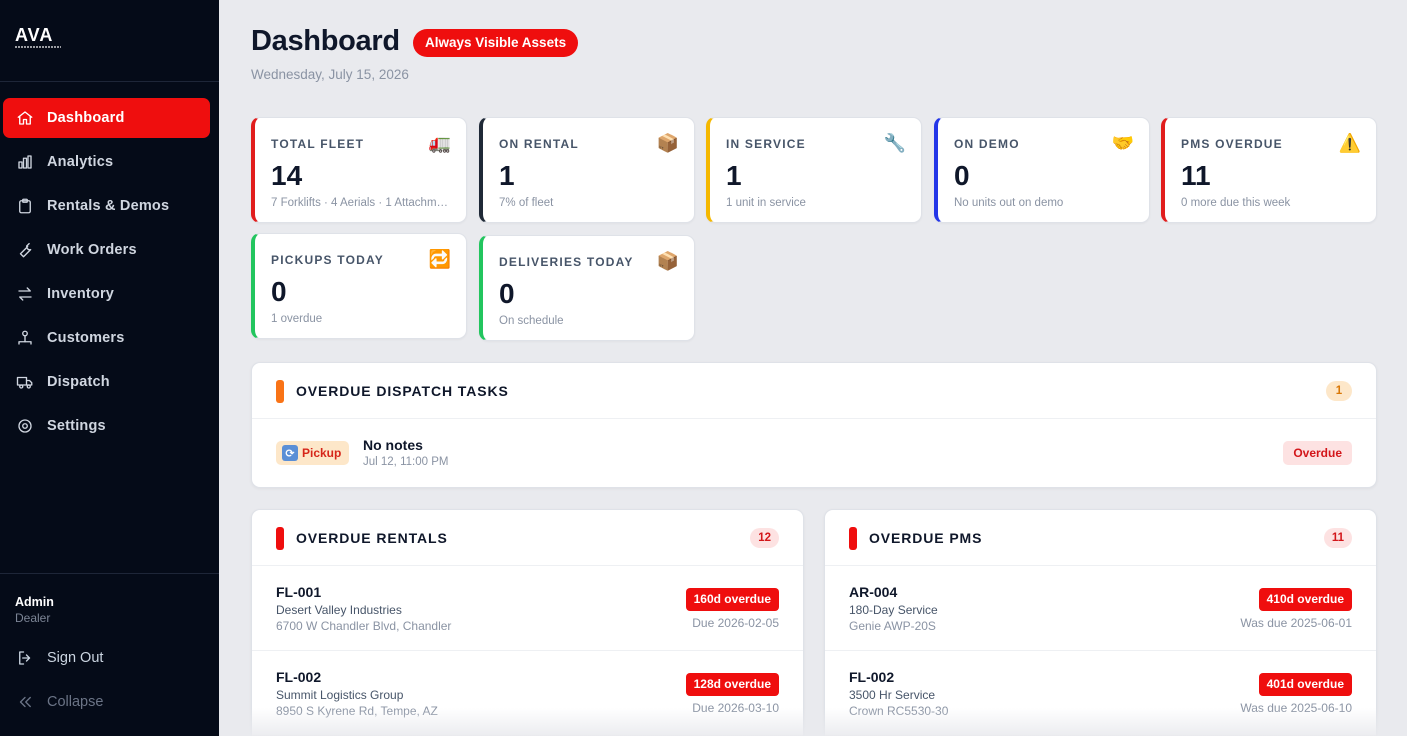 This screenshot has height=736, width=1407. Describe the element at coordinates (359, 286) in the screenshot. I see `stat-card-pickups-today: PICKUPS TODAY 🔁 0 1 overdue` at that location.